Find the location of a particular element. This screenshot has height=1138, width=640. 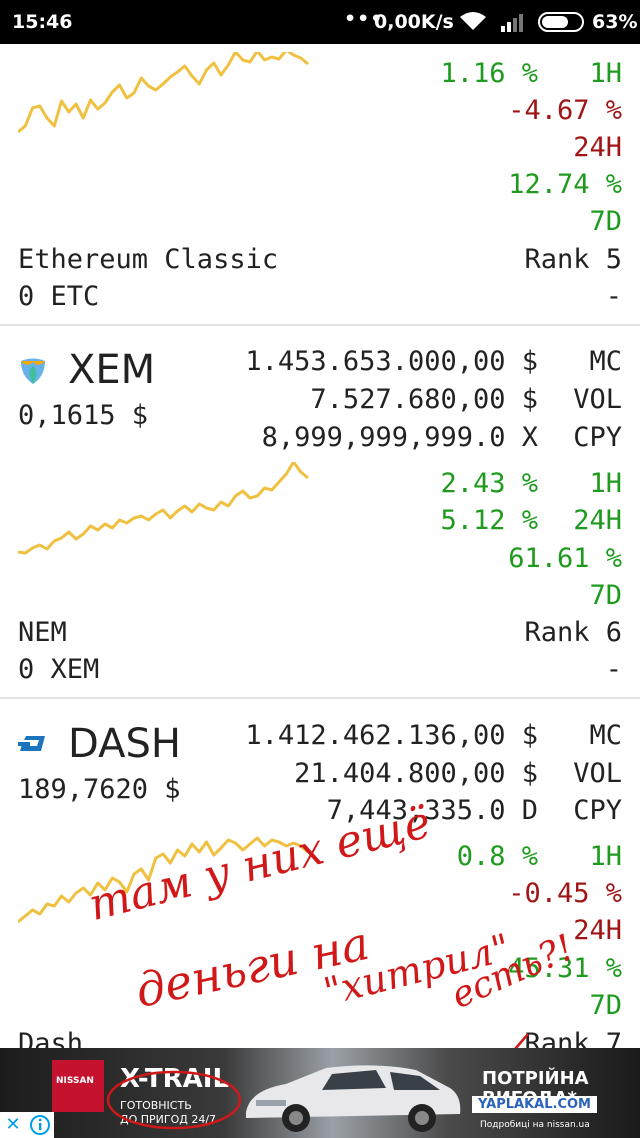

battery-percent: 63% is located at coordinates (615, 22).